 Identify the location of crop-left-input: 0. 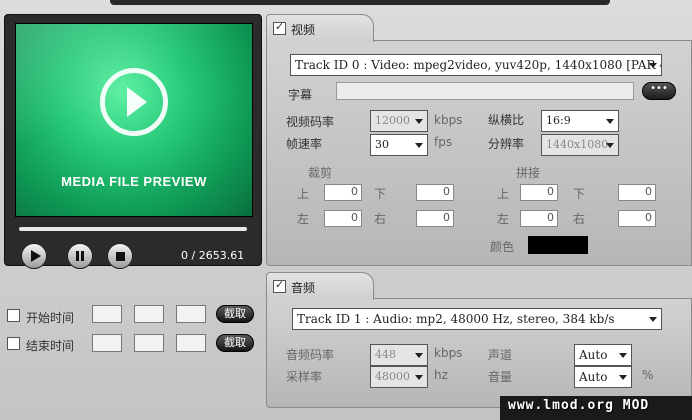
(343, 218).